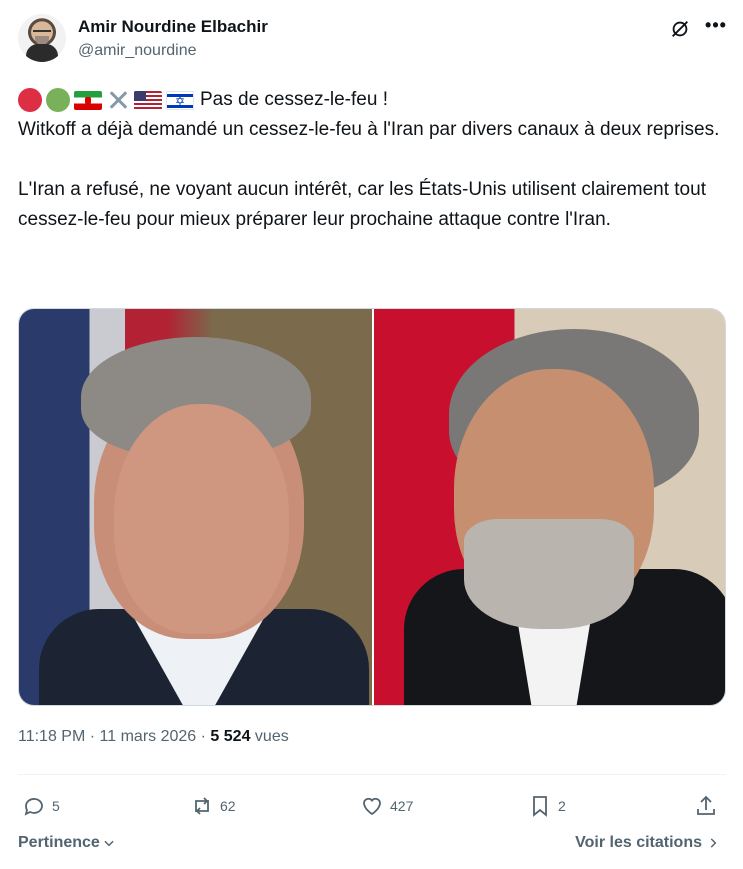 The height and width of the screenshot is (869, 743). Describe the element at coordinates (109, 843) in the screenshot. I see `chevron-down-icon` at that location.